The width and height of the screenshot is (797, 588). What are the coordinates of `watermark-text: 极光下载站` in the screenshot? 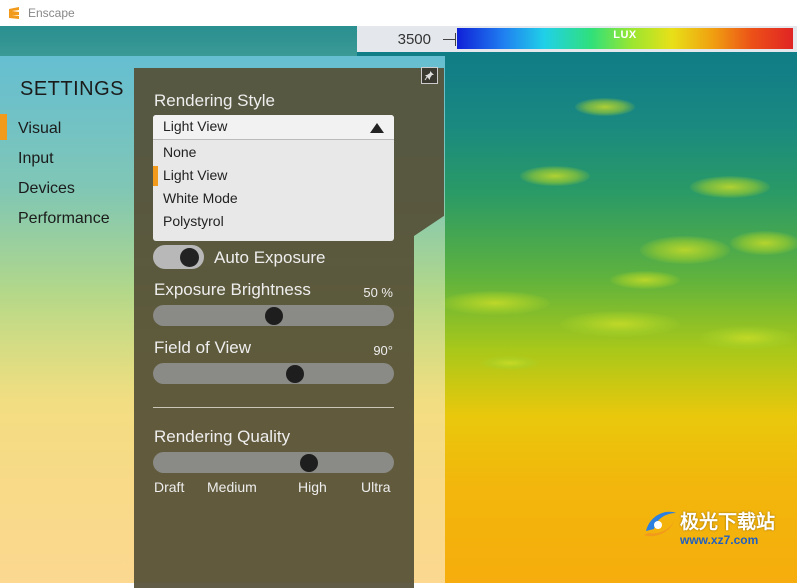 It's located at (728, 522).